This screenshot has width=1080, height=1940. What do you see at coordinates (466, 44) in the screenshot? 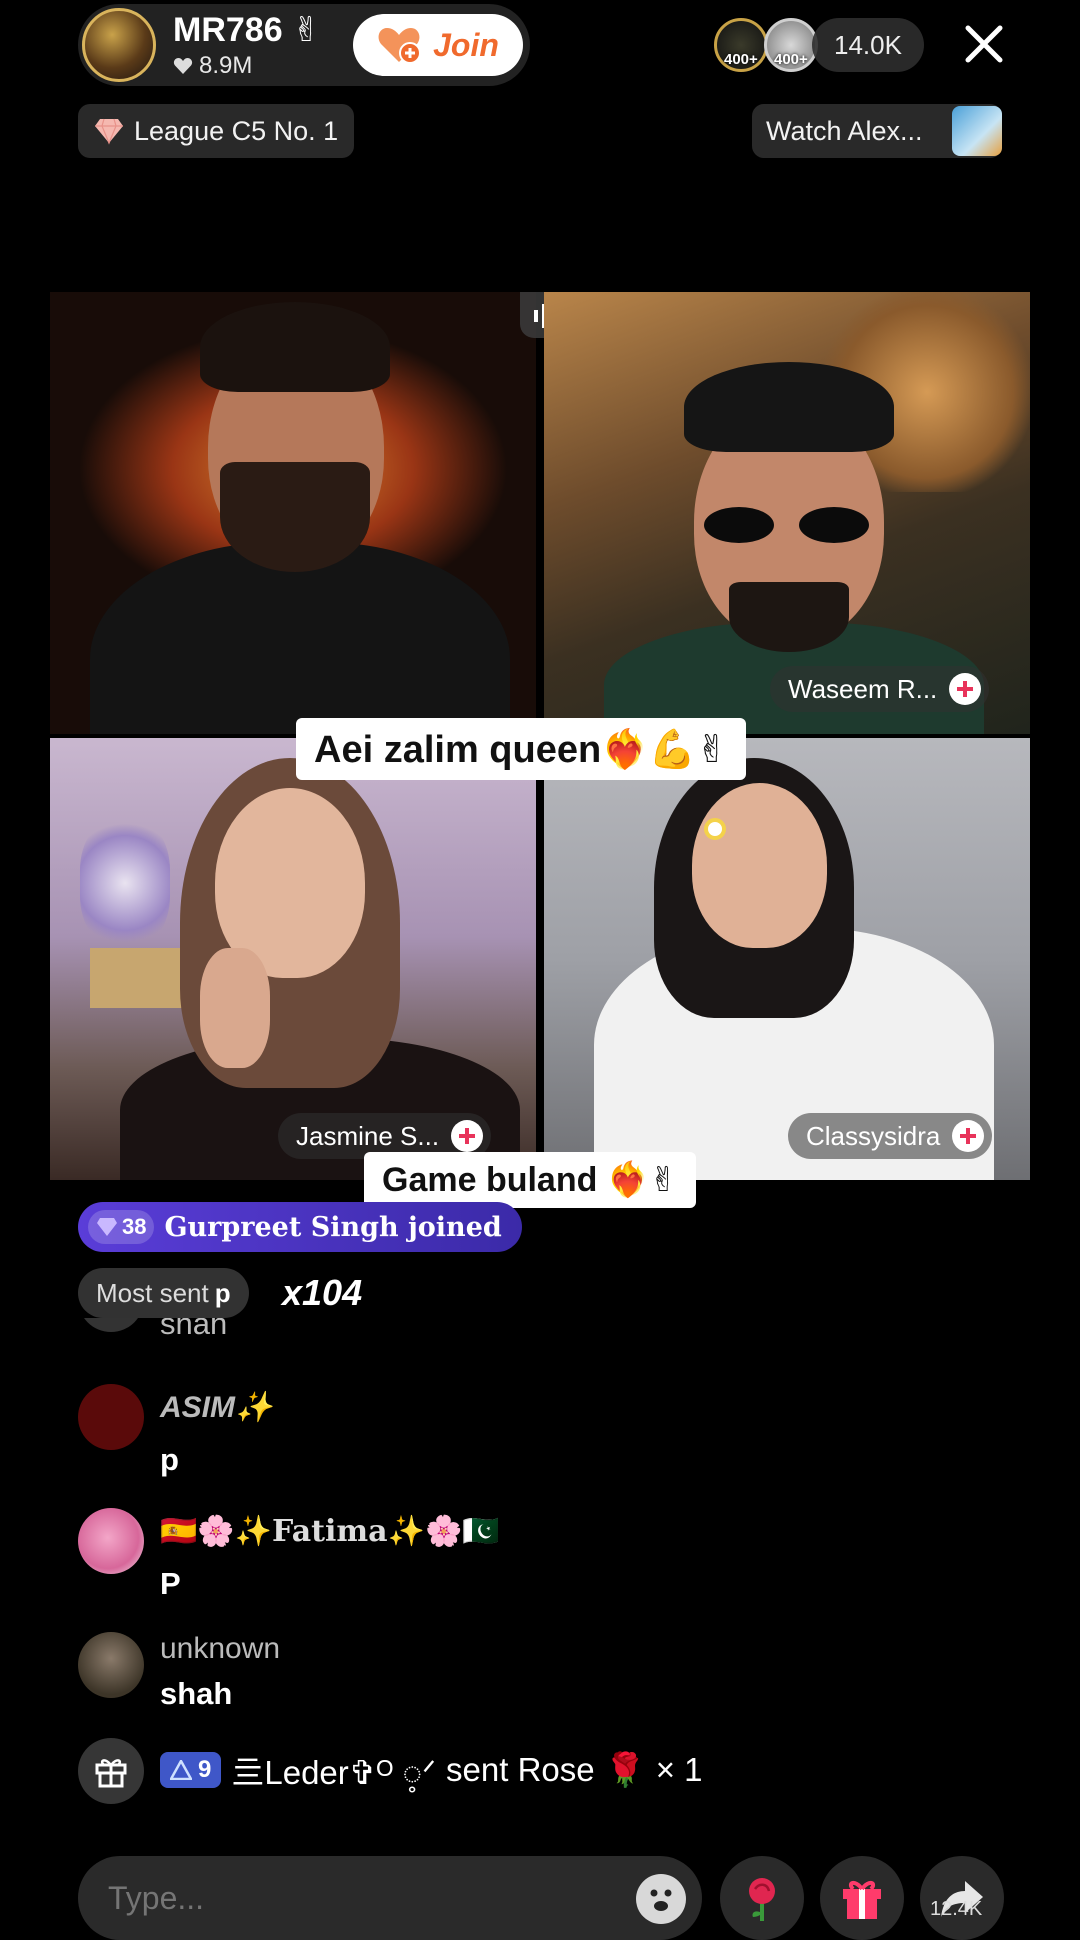
I see `join-label: Join` at bounding box center [466, 44].